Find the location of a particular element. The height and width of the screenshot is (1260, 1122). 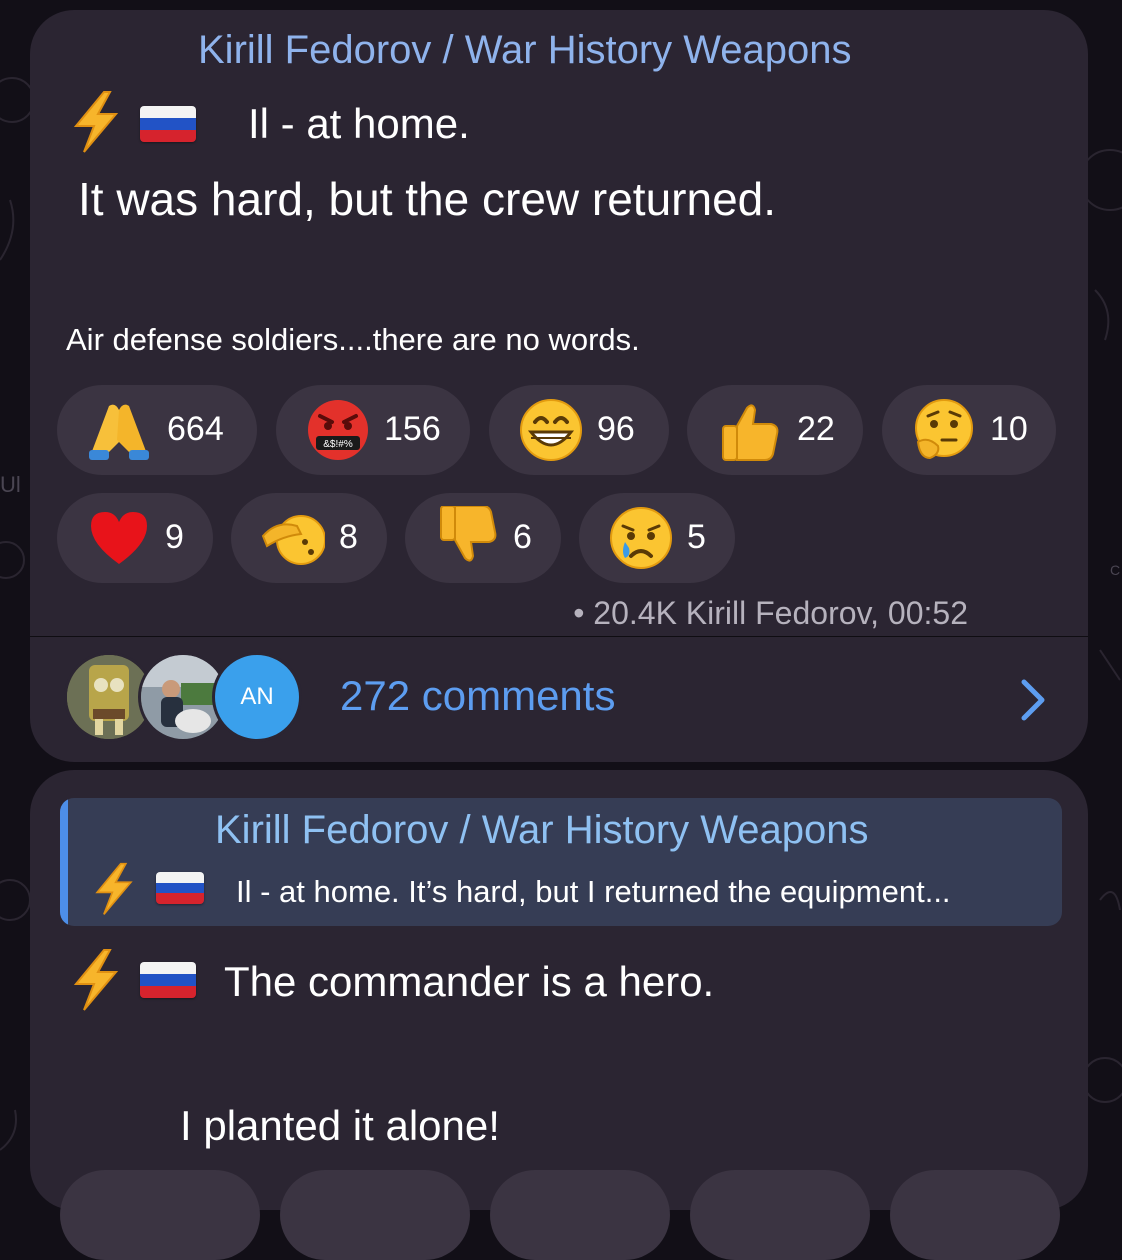

grinning-face-icon is located at coordinates (551, 430).